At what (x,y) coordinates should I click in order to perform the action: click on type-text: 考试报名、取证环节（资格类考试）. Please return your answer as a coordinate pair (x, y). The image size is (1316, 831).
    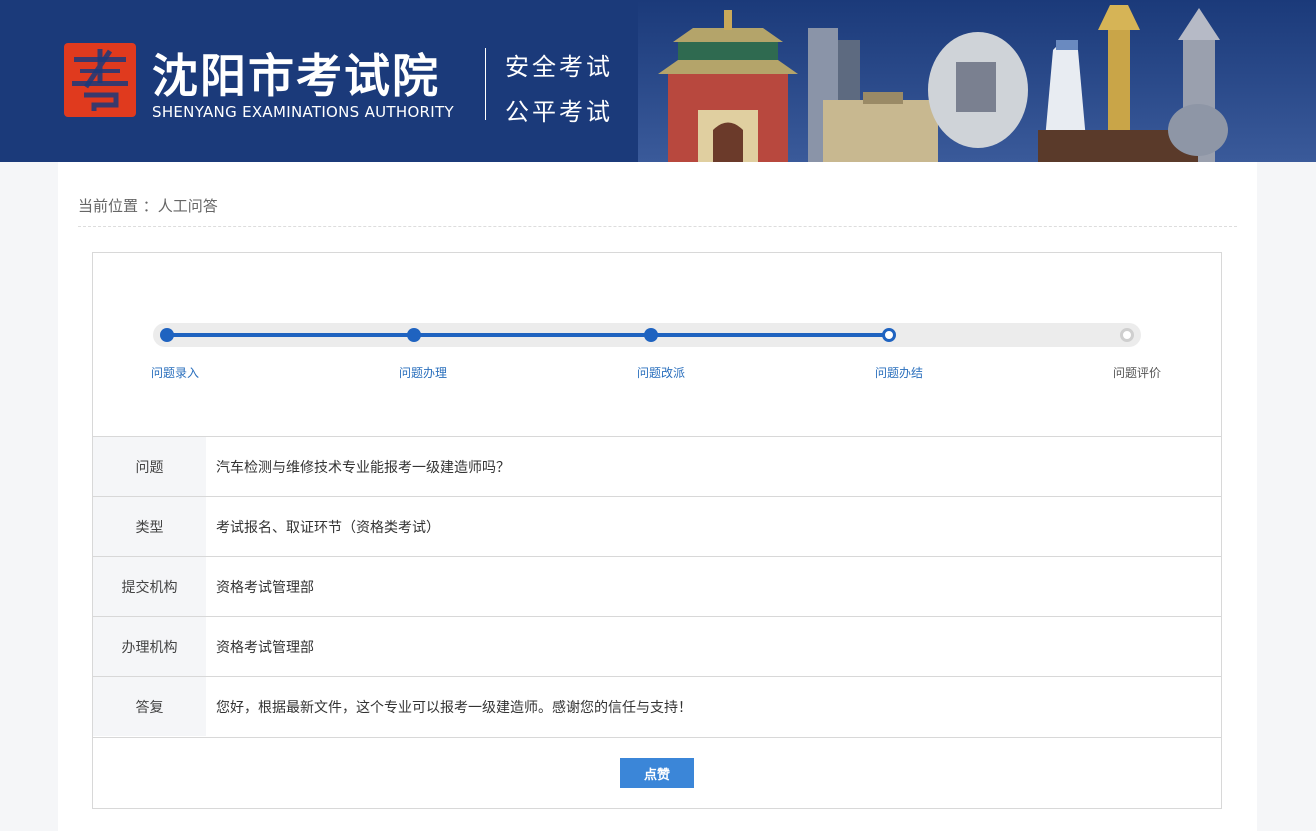
    Looking at the image, I should click on (328, 527).